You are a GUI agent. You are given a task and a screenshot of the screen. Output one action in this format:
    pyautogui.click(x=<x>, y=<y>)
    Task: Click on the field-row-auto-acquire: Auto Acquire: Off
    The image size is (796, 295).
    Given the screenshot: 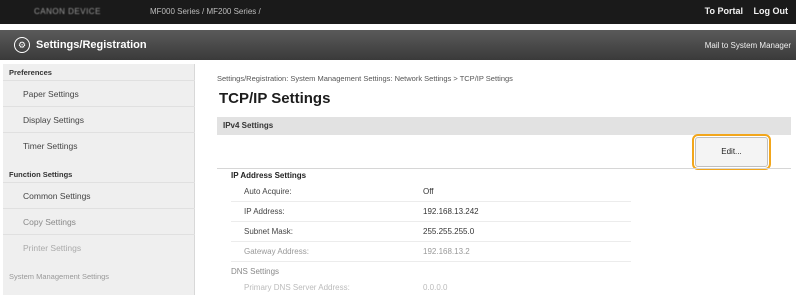 What is the action you would take?
    pyautogui.click(x=431, y=192)
    